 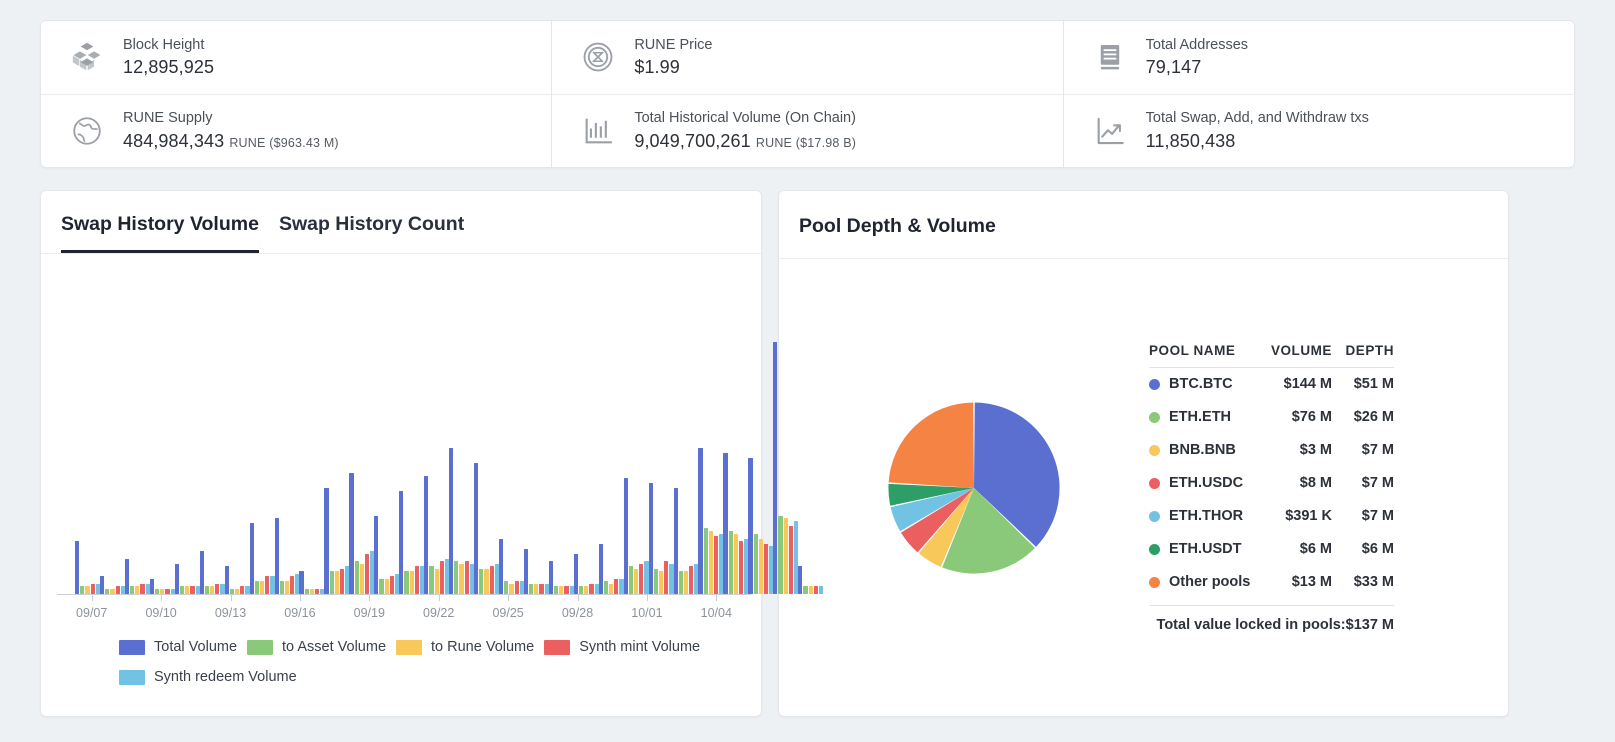 What do you see at coordinates (1308, 516) in the screenshot?
I see `pool-volume: $391 K` at bounding box center [1308, 516].